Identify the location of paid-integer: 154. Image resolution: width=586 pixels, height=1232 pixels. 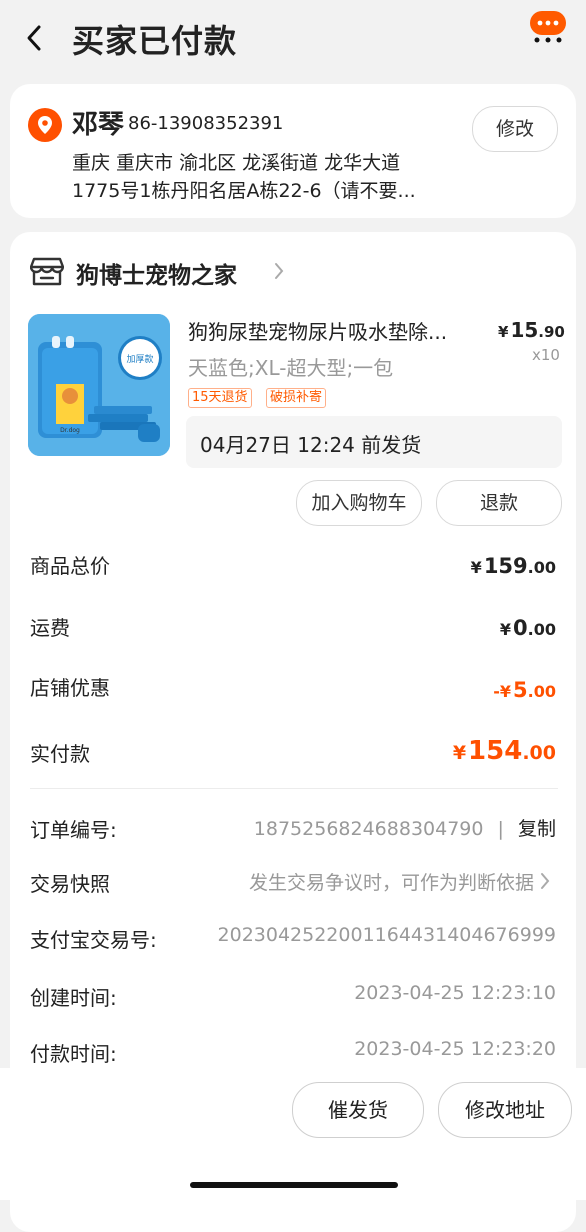
(495, 751).